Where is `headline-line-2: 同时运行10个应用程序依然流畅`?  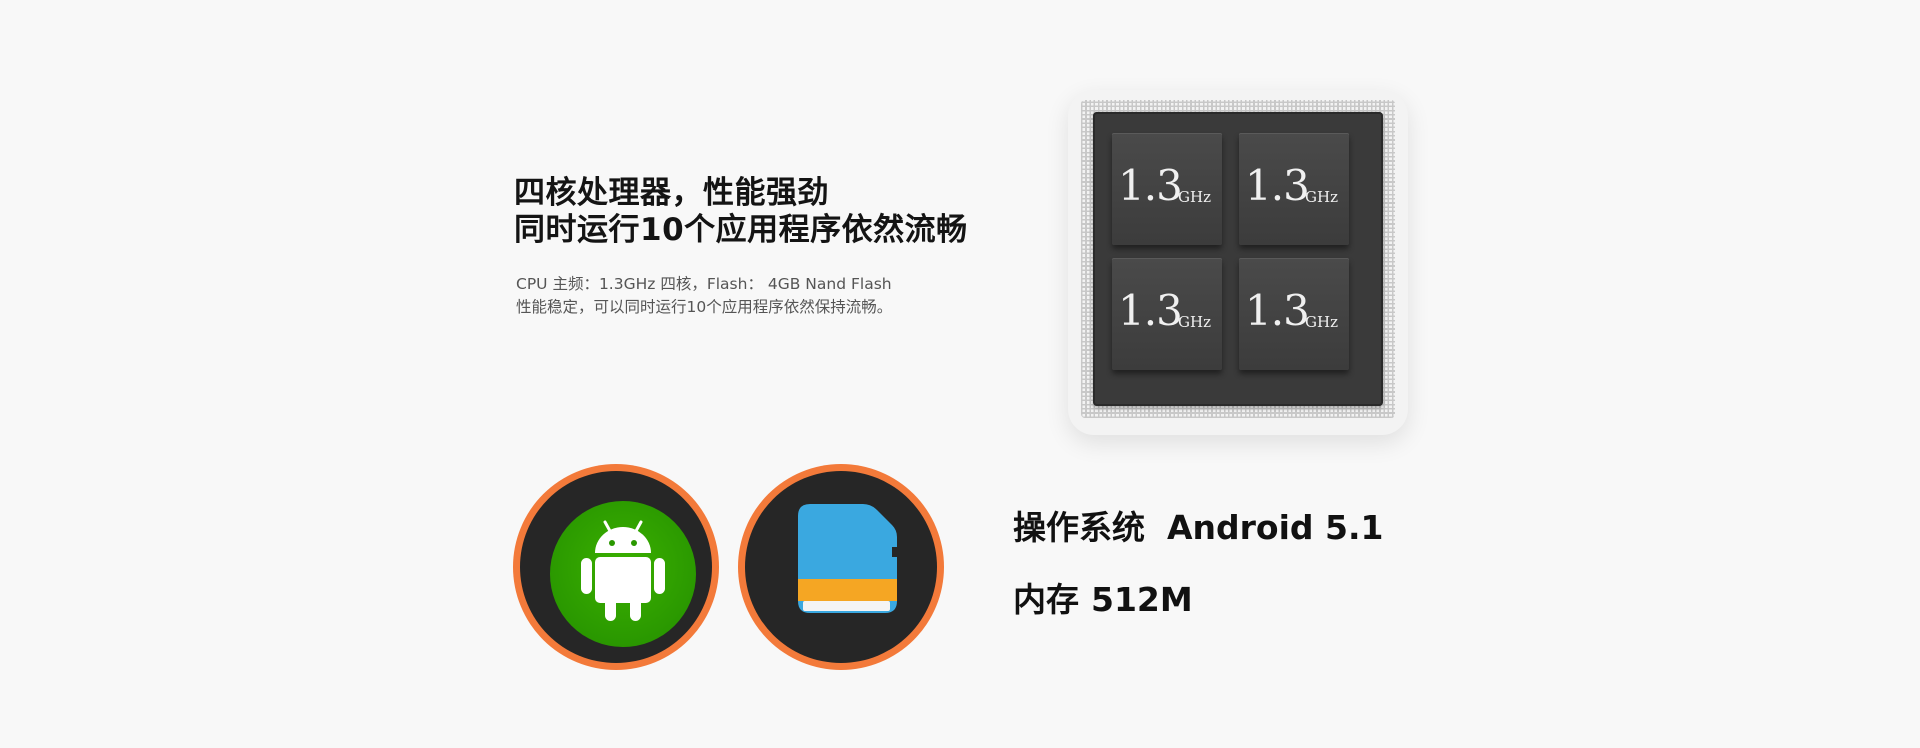 headline-line-2: 同时运行10个应用程序依然流畅 is located at coordinates (741, 230).